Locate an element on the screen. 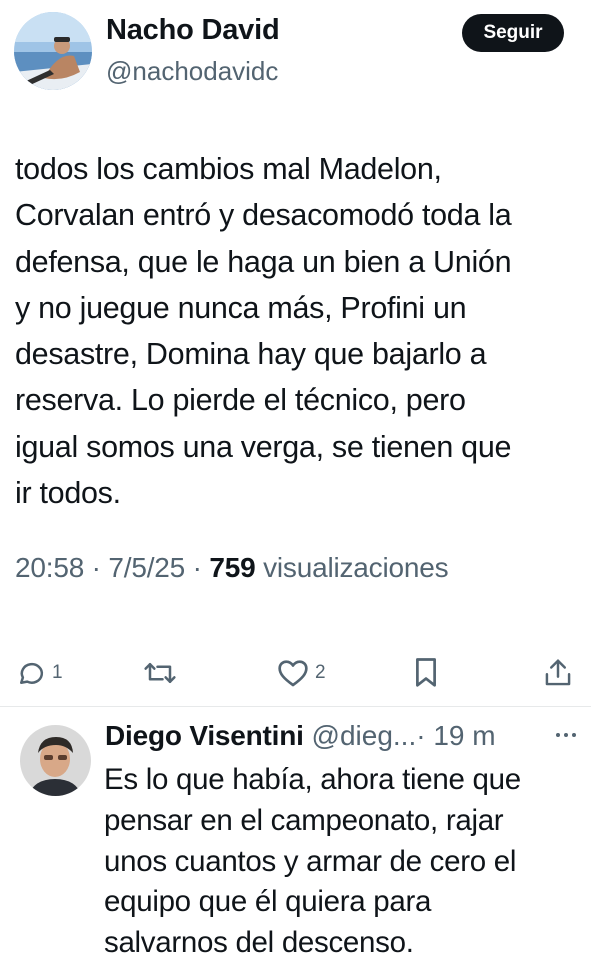  views-count: 759 is located at coordinates (232, 567).